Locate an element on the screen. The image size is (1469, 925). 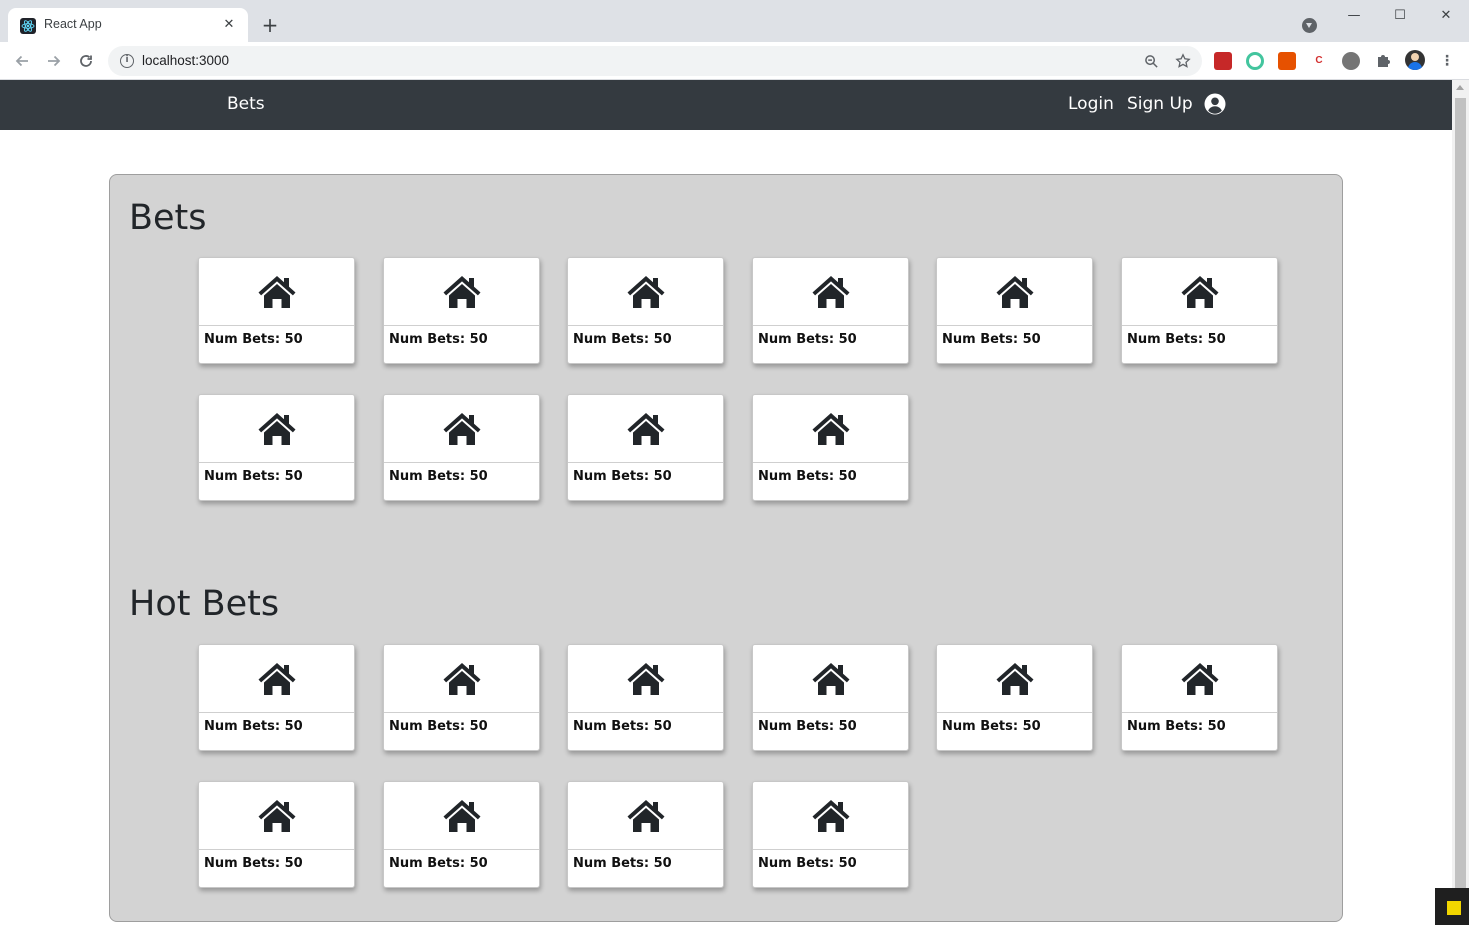
login-link: Login is located at coordinates (1091, 104).